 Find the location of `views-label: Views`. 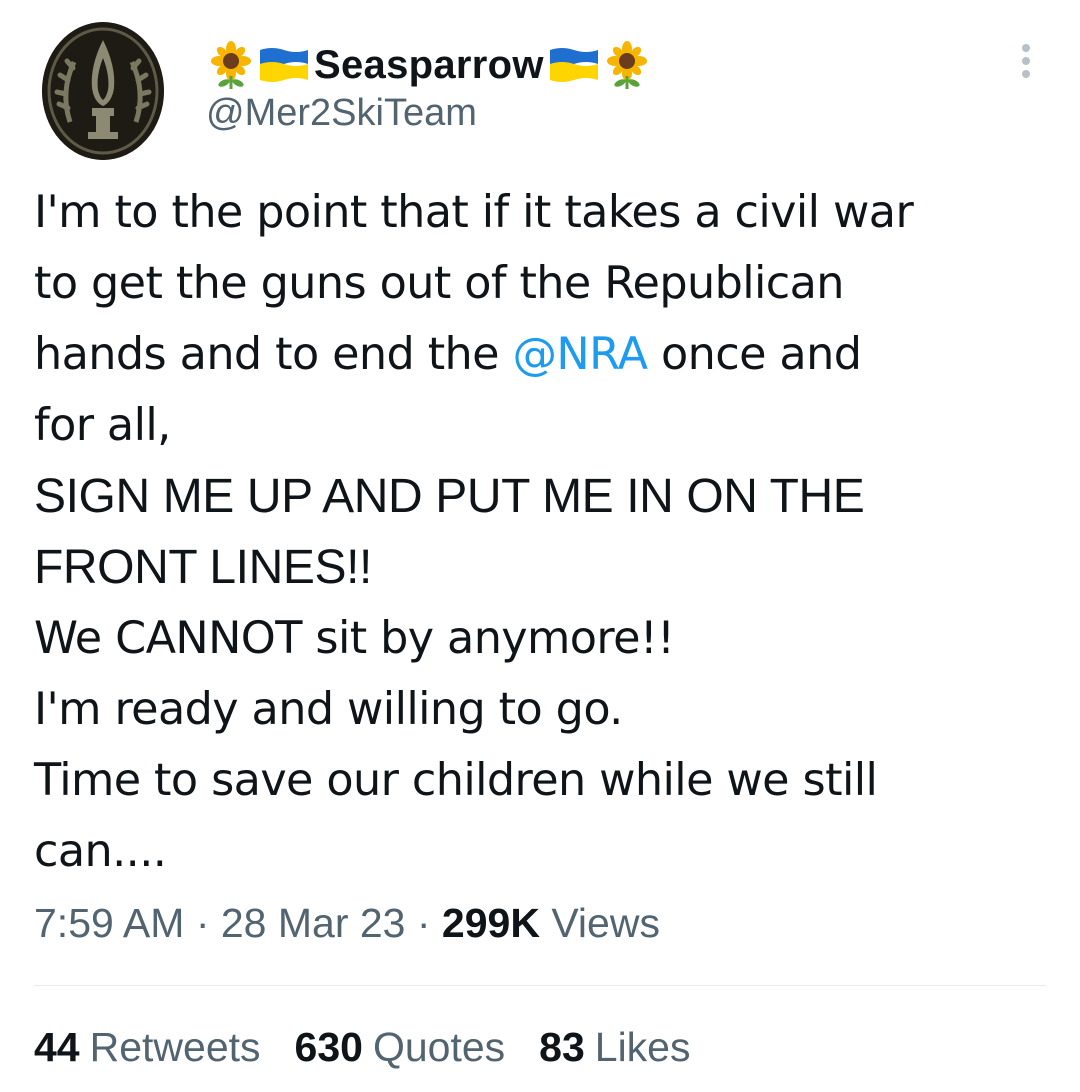

views-label: Views is located at coordinates (599, 923).